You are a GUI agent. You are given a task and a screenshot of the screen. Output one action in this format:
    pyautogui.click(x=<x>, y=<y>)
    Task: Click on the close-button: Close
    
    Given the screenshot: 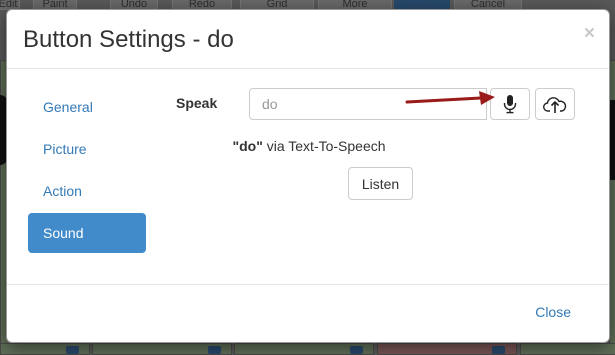 What is the action you would take?
    pyautogui.click(x=553, y=312)
    